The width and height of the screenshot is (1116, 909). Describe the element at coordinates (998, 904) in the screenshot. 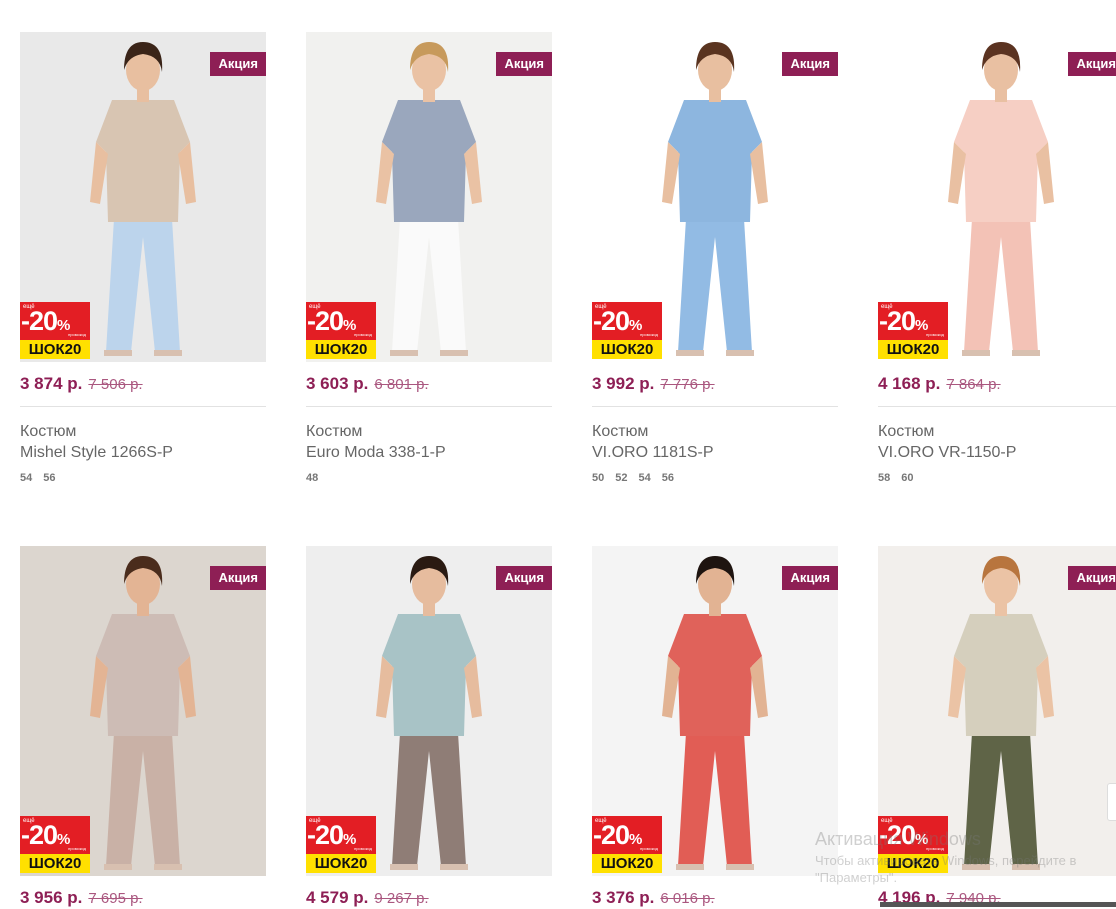

I see `bottom-dark-bar` at that location.